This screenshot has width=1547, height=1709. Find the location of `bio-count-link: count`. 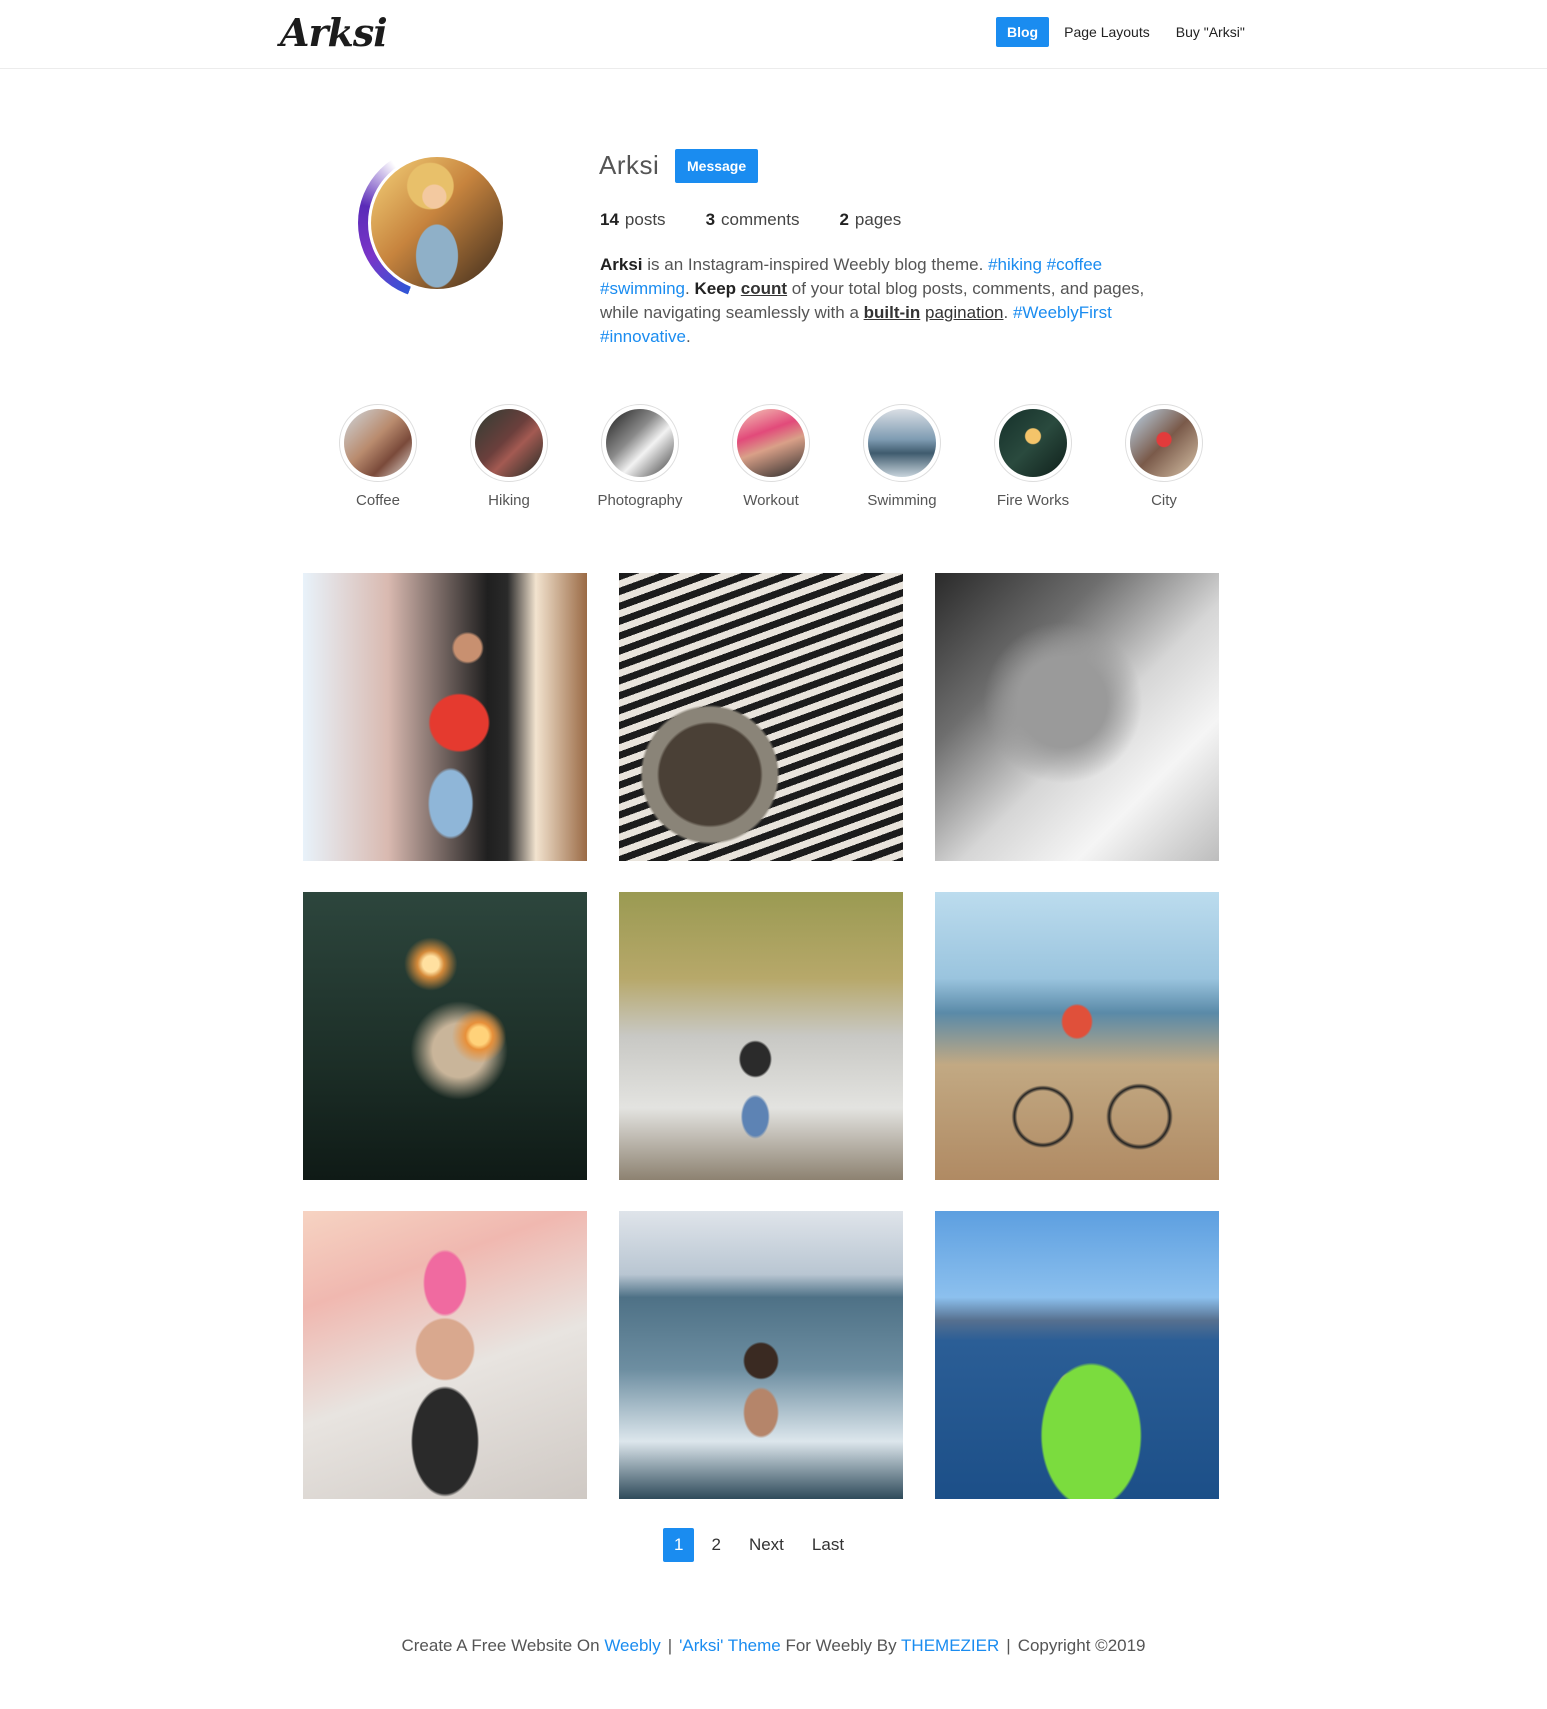

bio-count-link: count is located at coordinates (764, 288).